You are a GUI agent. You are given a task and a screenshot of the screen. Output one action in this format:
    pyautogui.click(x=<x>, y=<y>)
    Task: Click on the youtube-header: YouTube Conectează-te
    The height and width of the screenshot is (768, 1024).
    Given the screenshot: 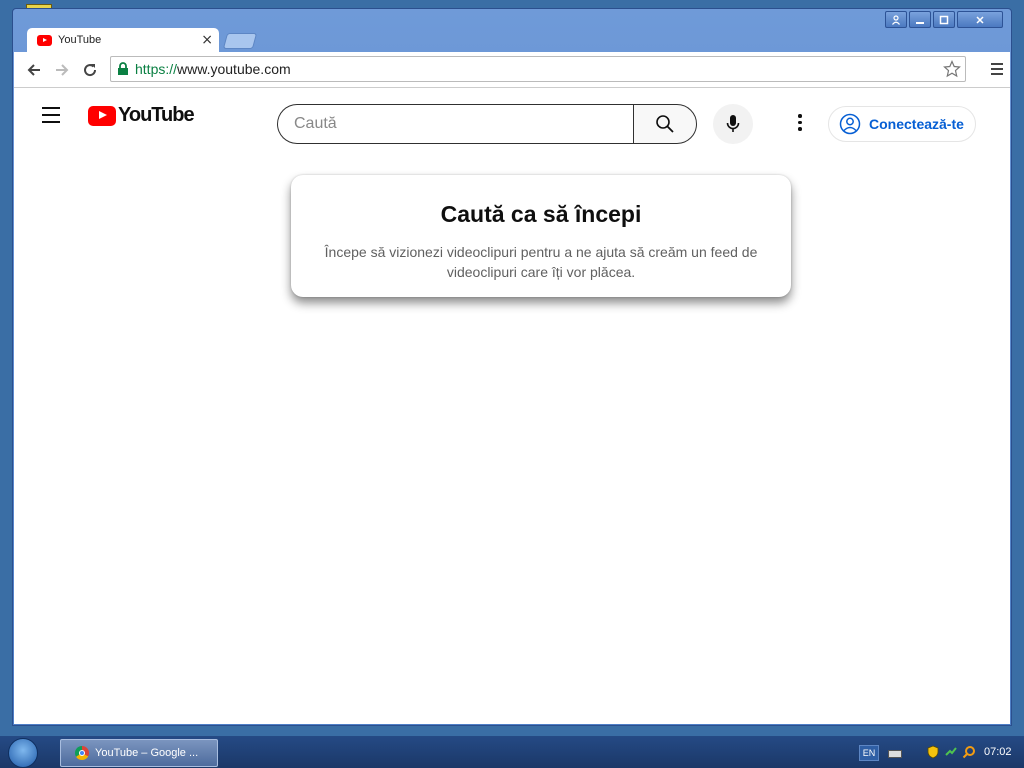 What is the action you would take?
    pyautogui.click(x=512, y=116)
    